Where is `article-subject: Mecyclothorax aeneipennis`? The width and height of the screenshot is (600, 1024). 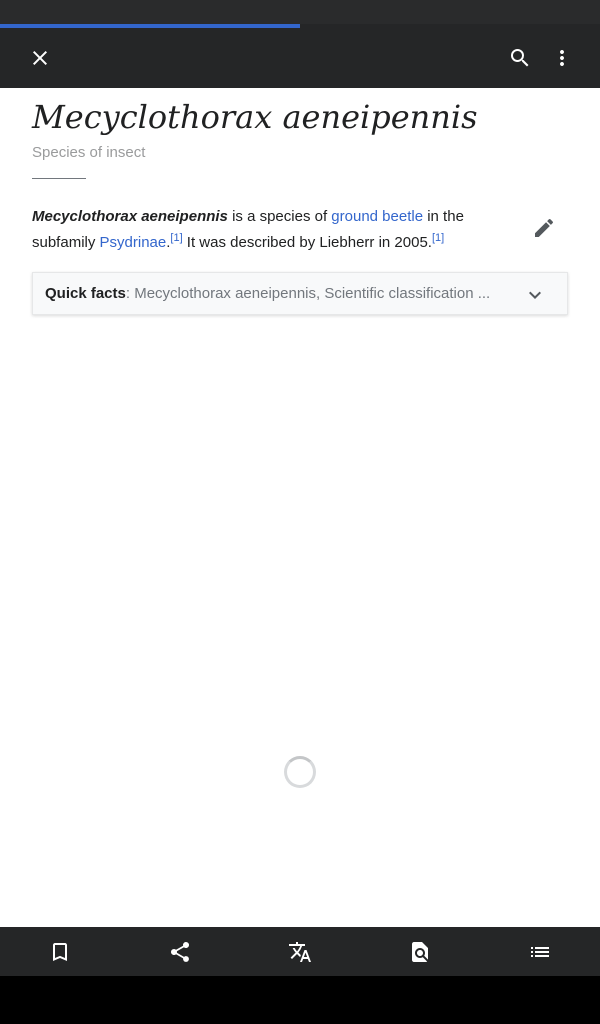 article-subject: Mecyclothorax aeneipennis is located at coordinates (130, 216).